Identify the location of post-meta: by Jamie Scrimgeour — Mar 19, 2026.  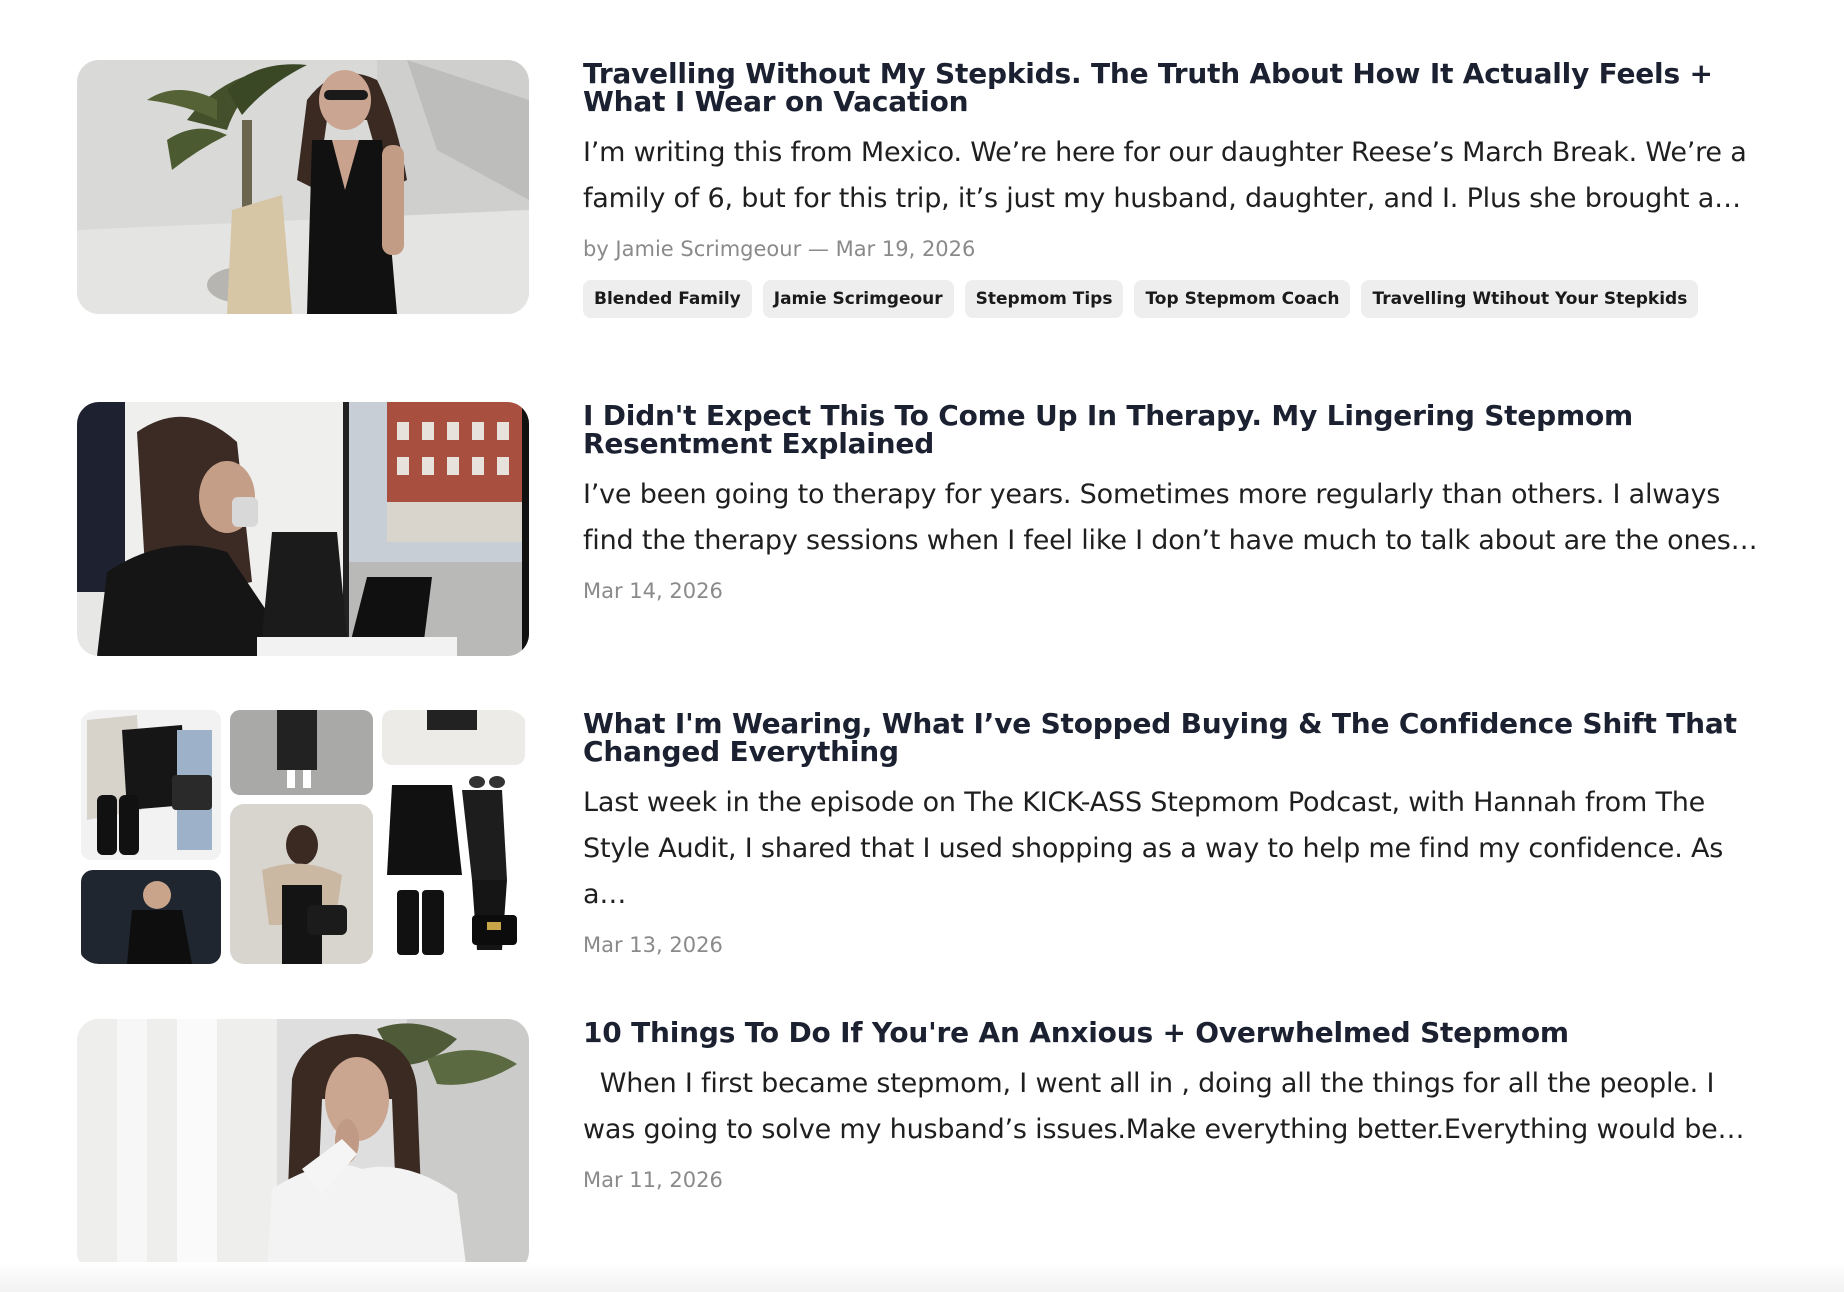
(779, 249).